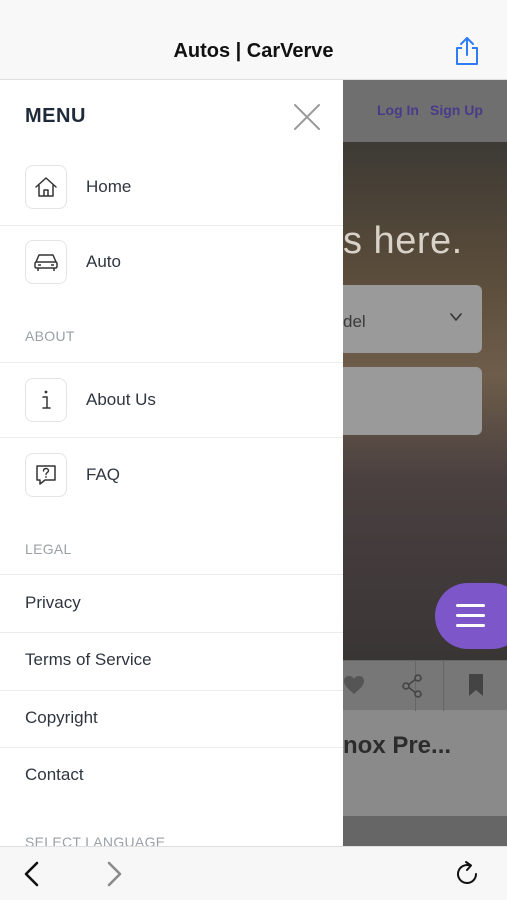  What do you see at coordinates (171, 191) in the screenshot?
I see `menu-item-home: Home` at bounding box center [171, 191].